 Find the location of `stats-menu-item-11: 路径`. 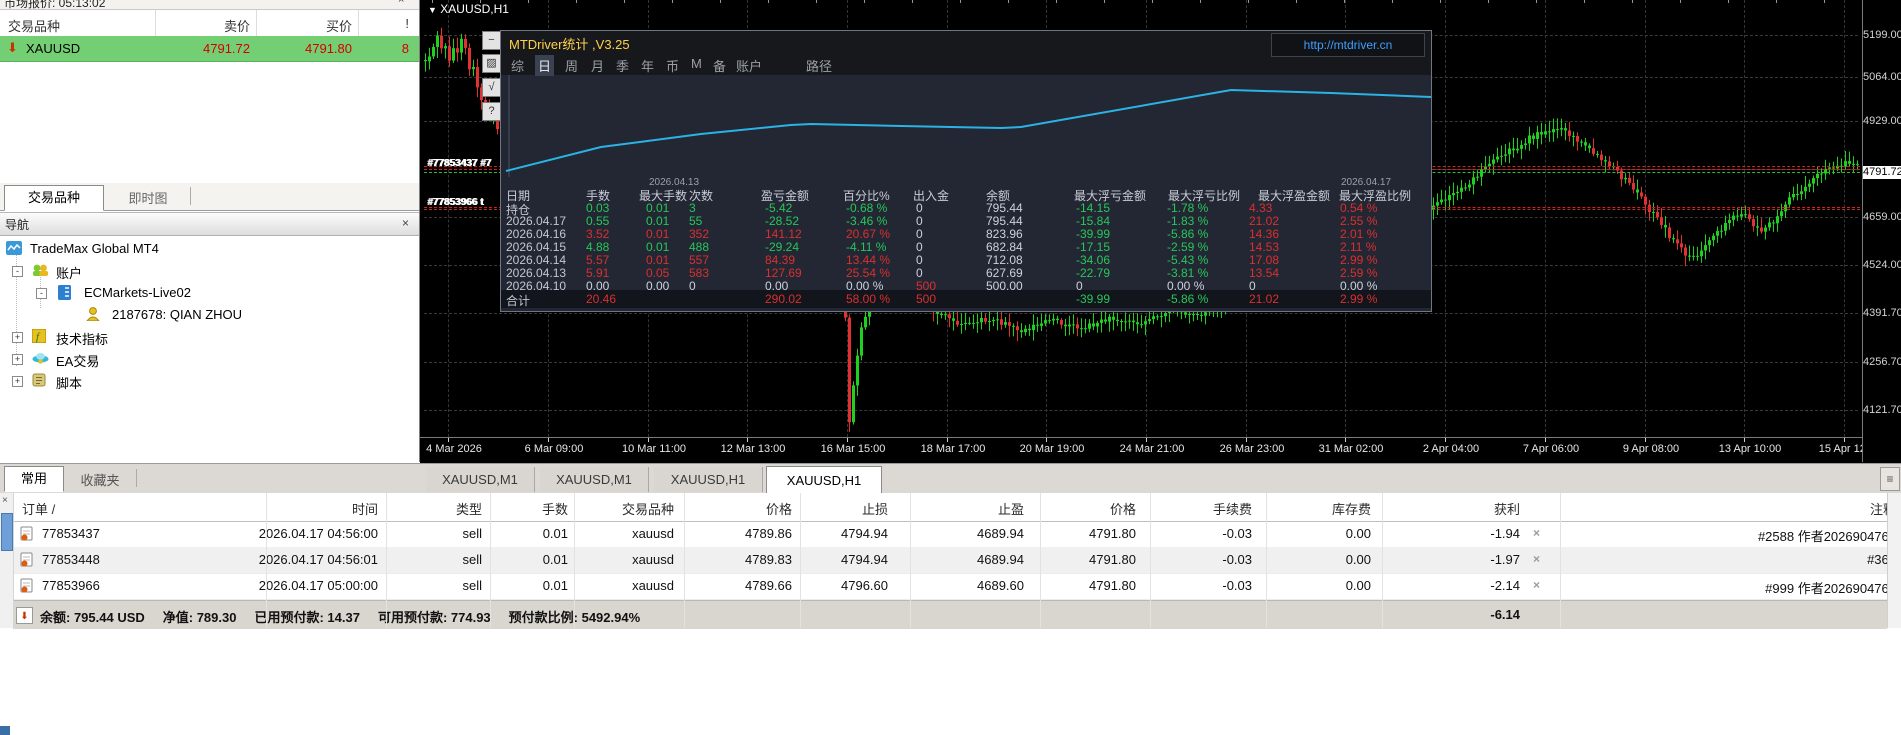

stats-menu-item-11: 路径 is located at coordinates (819, 65).